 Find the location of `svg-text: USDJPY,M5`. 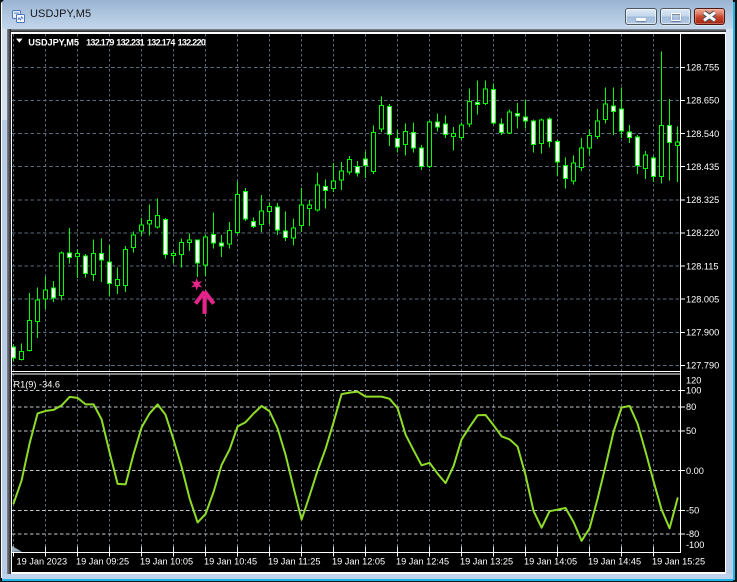

svg-text: USDJPY,M5 is located at coordinates (53, 42).